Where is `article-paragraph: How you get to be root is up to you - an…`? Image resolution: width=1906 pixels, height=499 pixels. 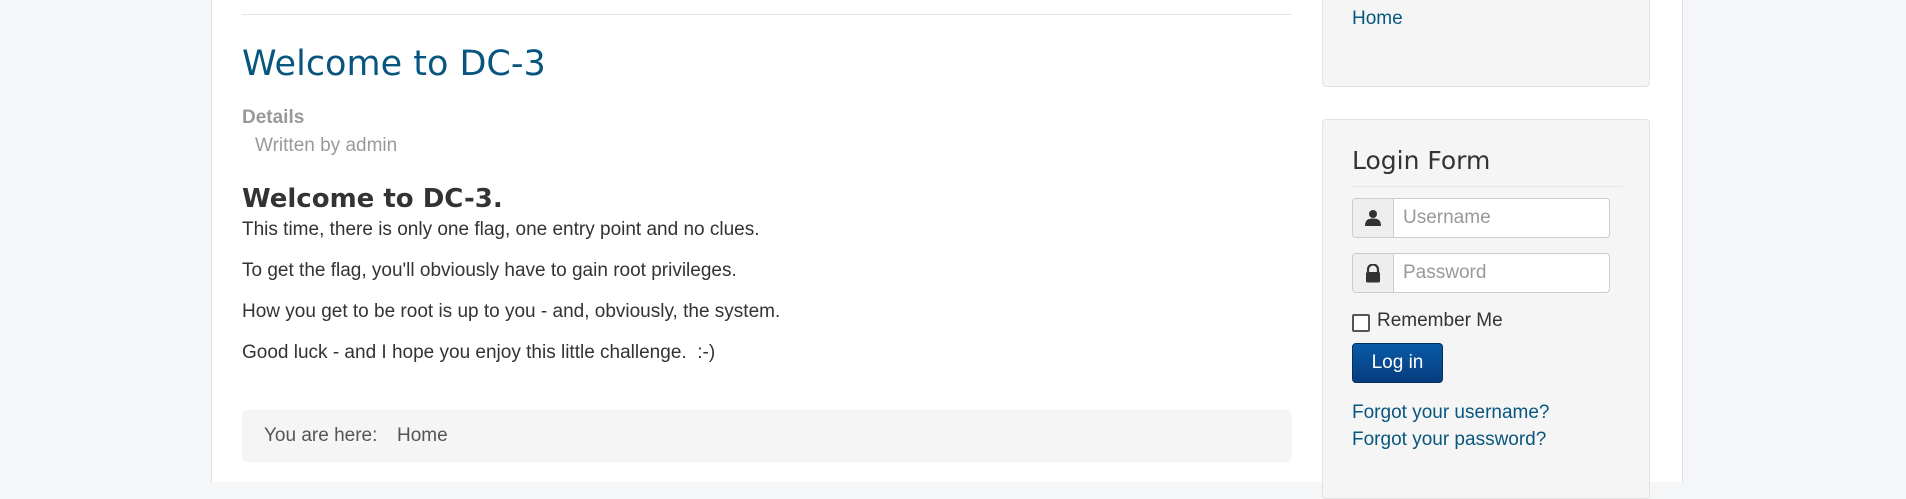
article-paragraph: How you get to be root is up to you - an… is located at coordinates (511, 311).